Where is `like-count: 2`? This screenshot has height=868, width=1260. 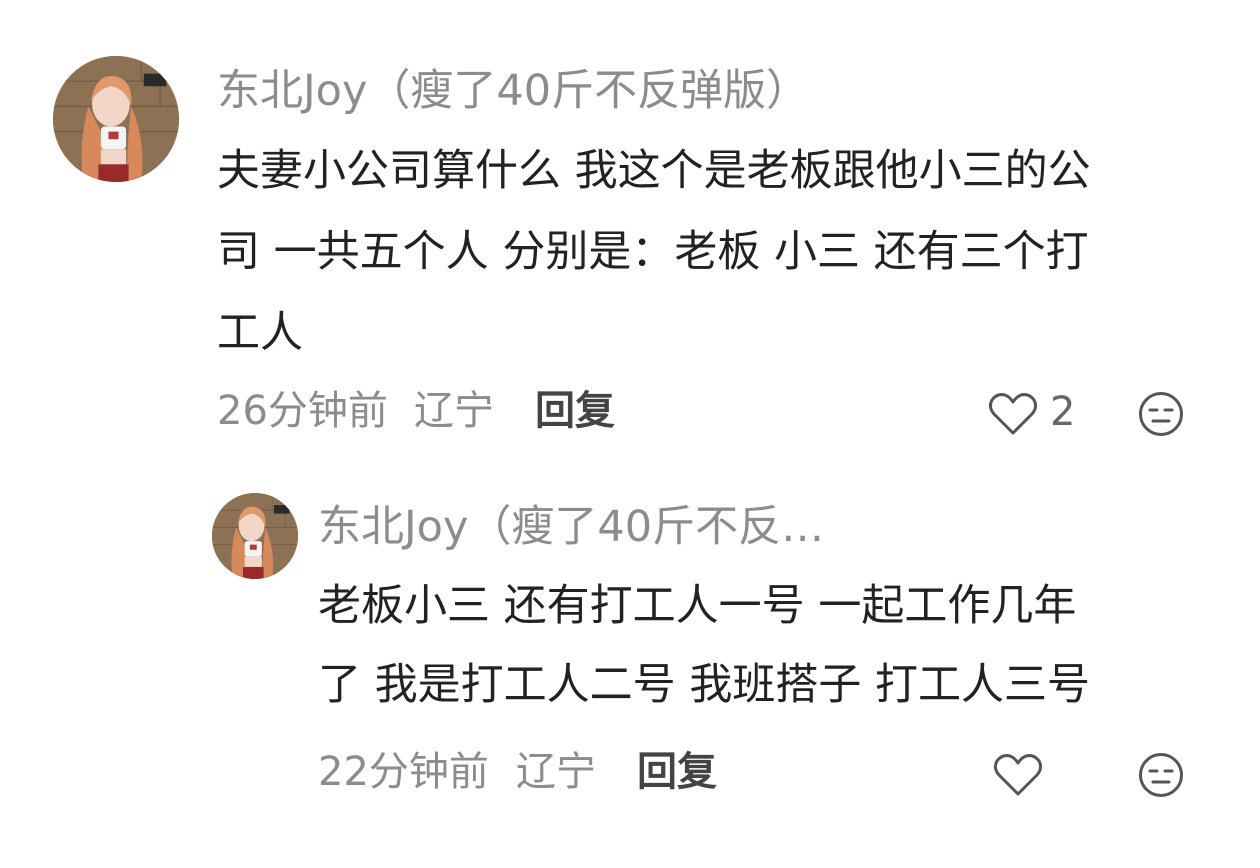 like-count: 2 is located at coordinates (1063, 412).